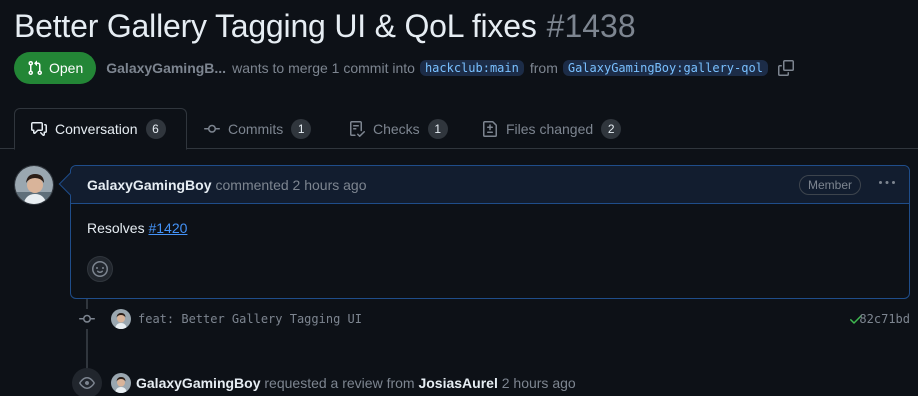 The height and width of the screenshot is (396, 918). I want to click on tab-conversation: Conversation 6, so click(100, 129).